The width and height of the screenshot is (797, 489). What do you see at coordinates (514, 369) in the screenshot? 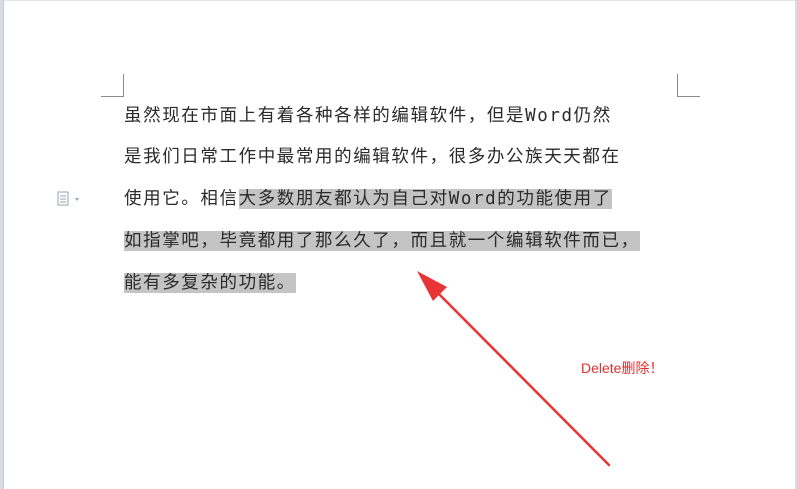
I see `annotation-arrow` at bounding box center [514, 369].